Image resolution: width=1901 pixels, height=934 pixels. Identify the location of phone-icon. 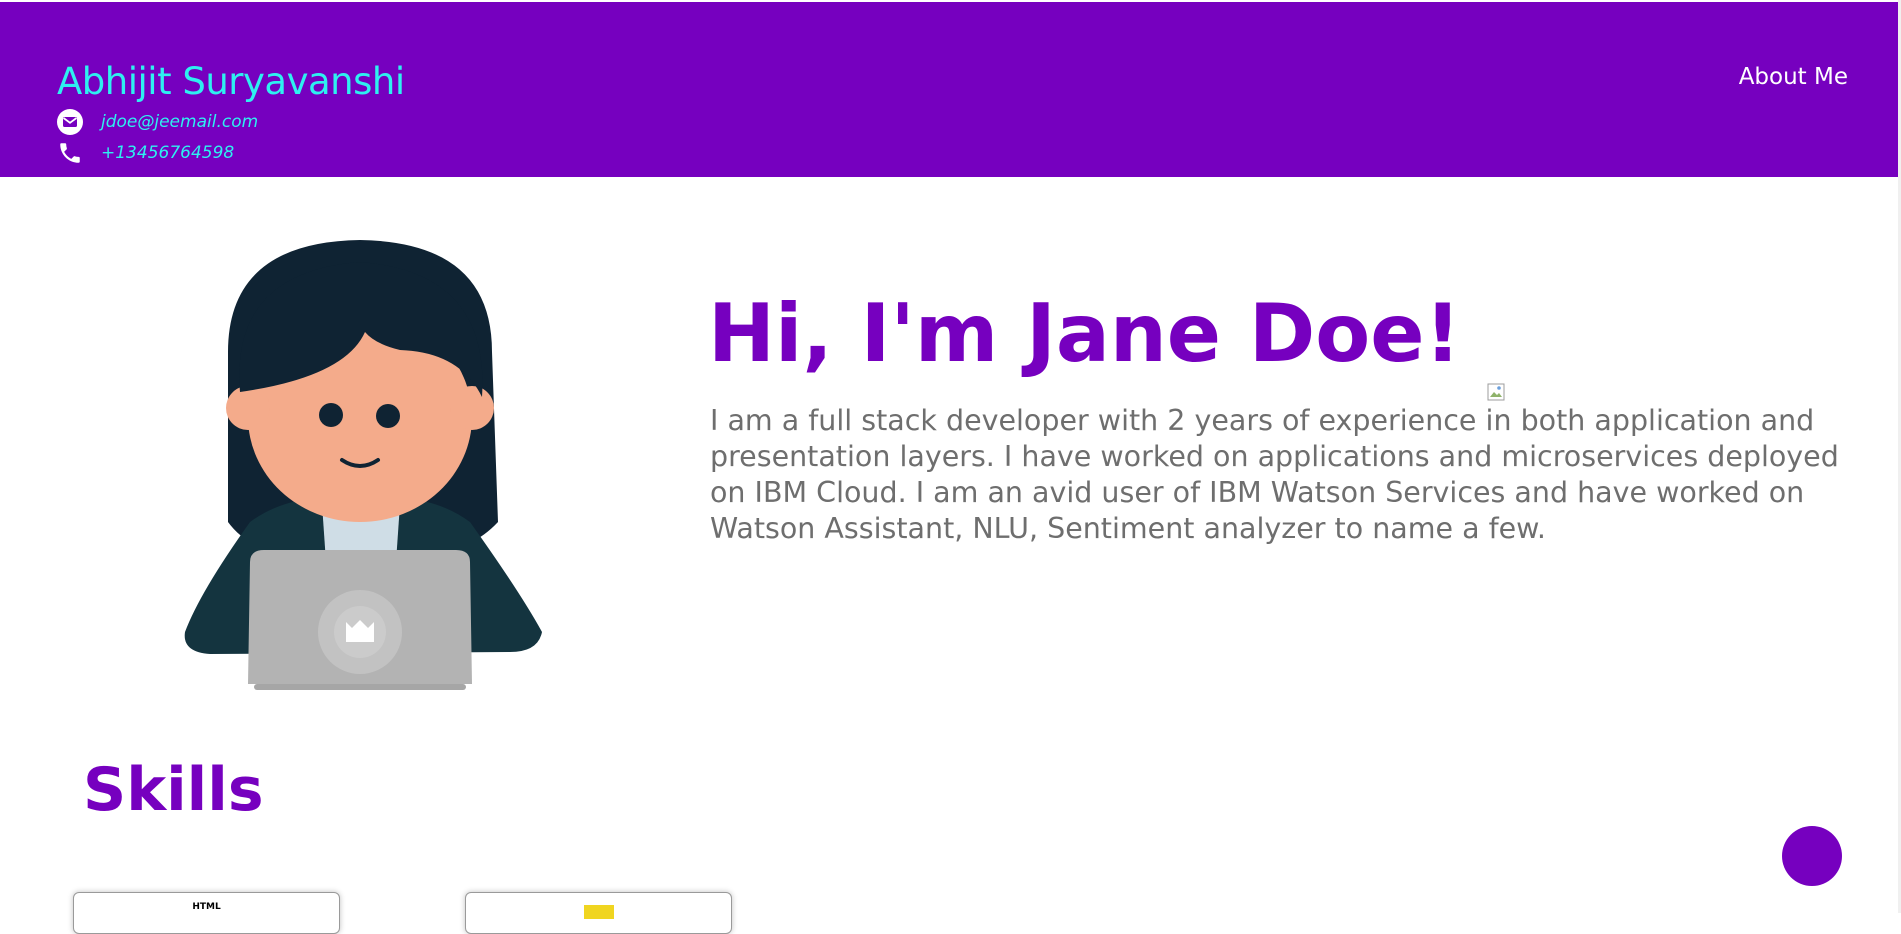
(72, 153).